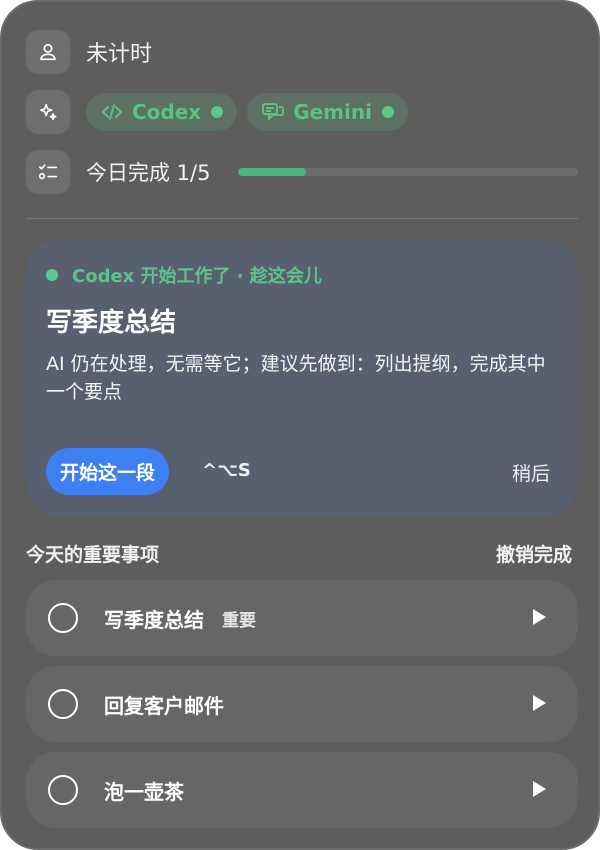 Image resolution: width=600 pixels, height=850 pixels. Describe the element at coordinates (332, 112) in the screenshot. I see `agent-chip-label: Gemini` at that location.